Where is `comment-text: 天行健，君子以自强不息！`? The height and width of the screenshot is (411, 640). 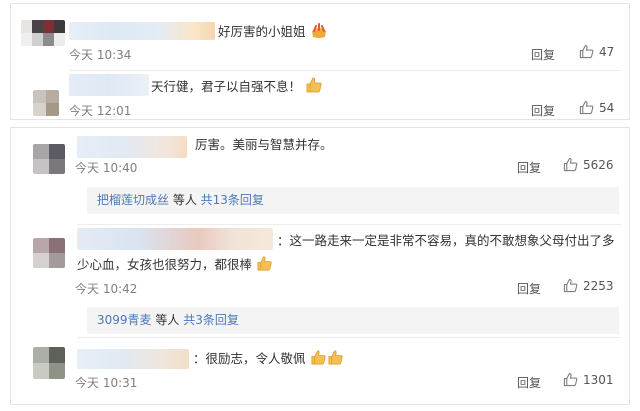 comment-text: 天行健，君子以自强不息！ is located at coordinates (237, 86).